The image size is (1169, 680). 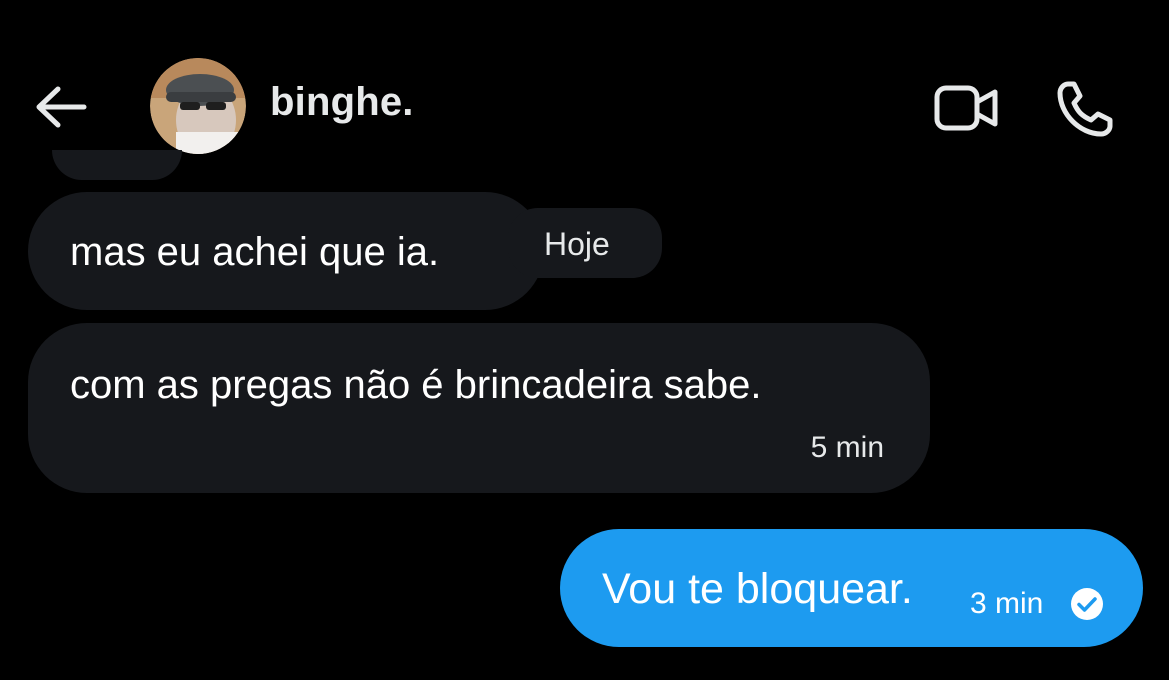 I want to click on arrow-left-icon, so click(x=61, y=107).